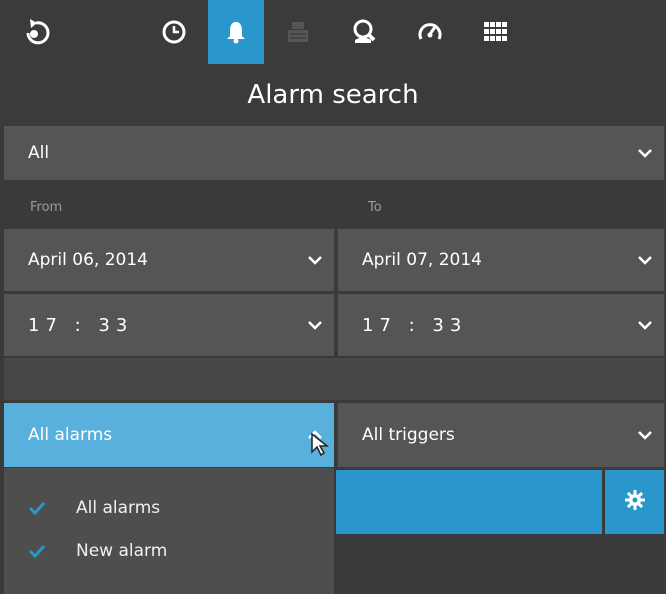 The width and height of the screenshot is (666, 594). I want to click on menu-item-all-alarms: All alarms, so click(94, 508).